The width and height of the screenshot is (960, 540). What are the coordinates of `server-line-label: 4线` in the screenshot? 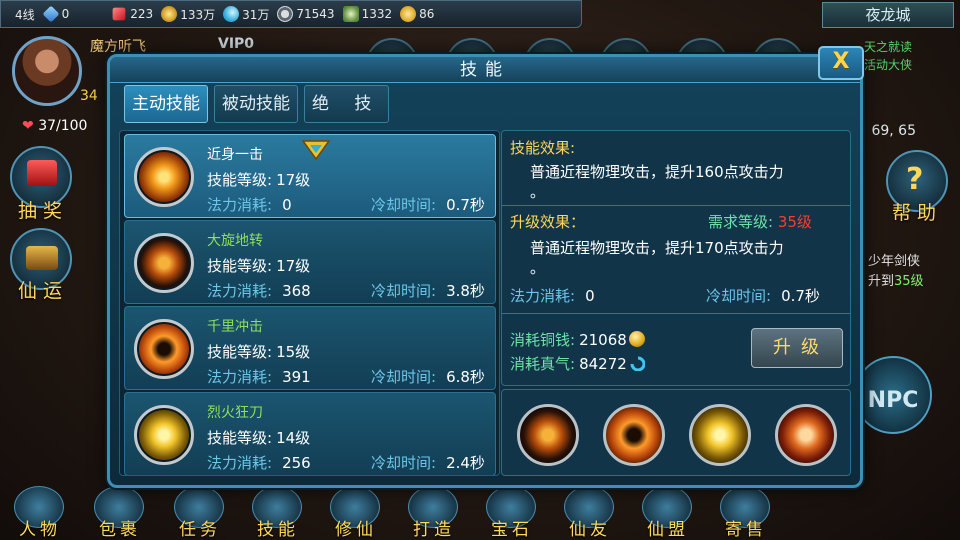 It's located at (25, 14).